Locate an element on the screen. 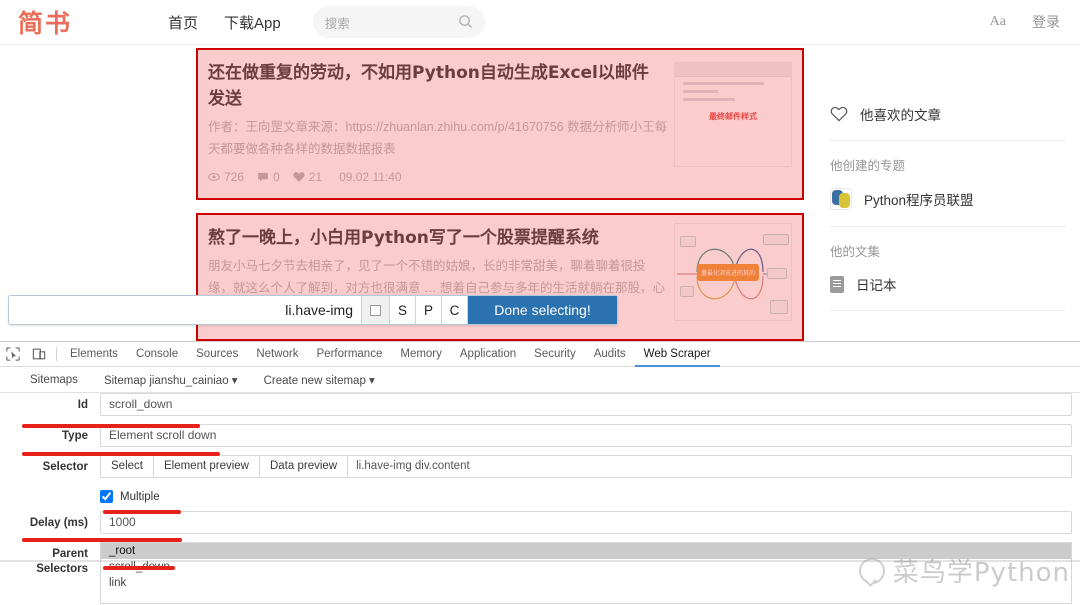 The image size is (1080, 605). id-input: scroll_down is located at coordinates (586, 404).